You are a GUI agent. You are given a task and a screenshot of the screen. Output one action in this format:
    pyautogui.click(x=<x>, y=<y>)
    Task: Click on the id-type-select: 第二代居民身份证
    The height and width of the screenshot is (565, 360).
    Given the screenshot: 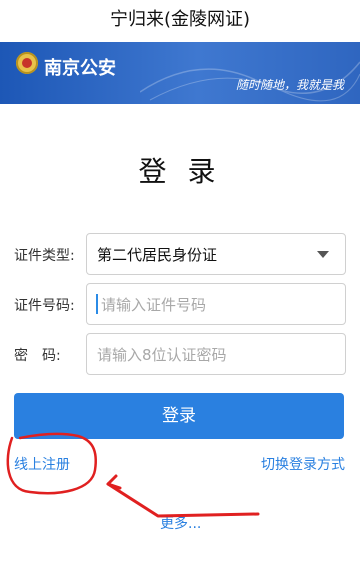 What is the action you would take?
    pyautogui.click(x=216, y=254)
    